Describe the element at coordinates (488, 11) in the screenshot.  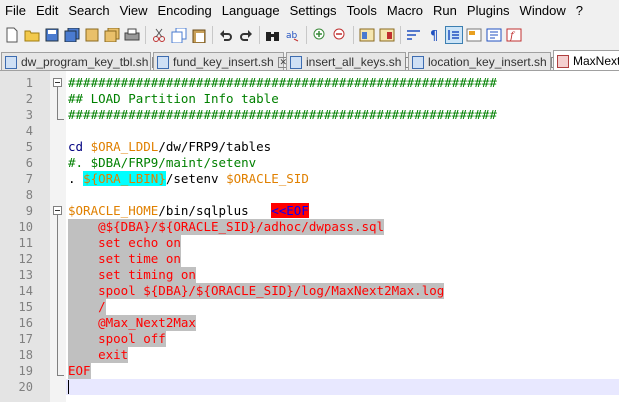
I see `menu-plugins: Plugins` at that location.